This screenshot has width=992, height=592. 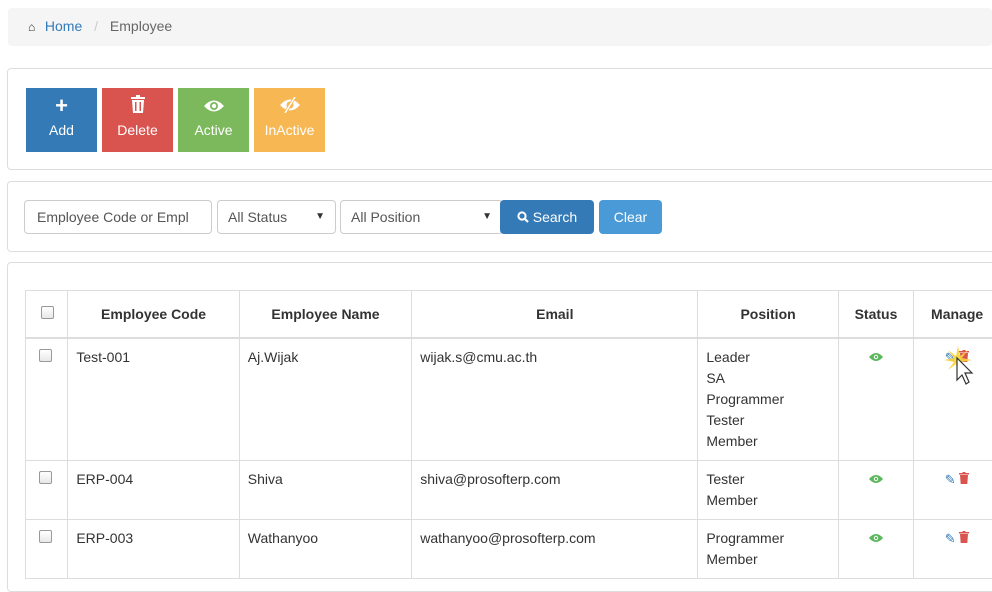 What do you see at coordinates (289, 130) in the screenshot?
I see `inactive-button-label: InActive` at bounding box center [289, 130].